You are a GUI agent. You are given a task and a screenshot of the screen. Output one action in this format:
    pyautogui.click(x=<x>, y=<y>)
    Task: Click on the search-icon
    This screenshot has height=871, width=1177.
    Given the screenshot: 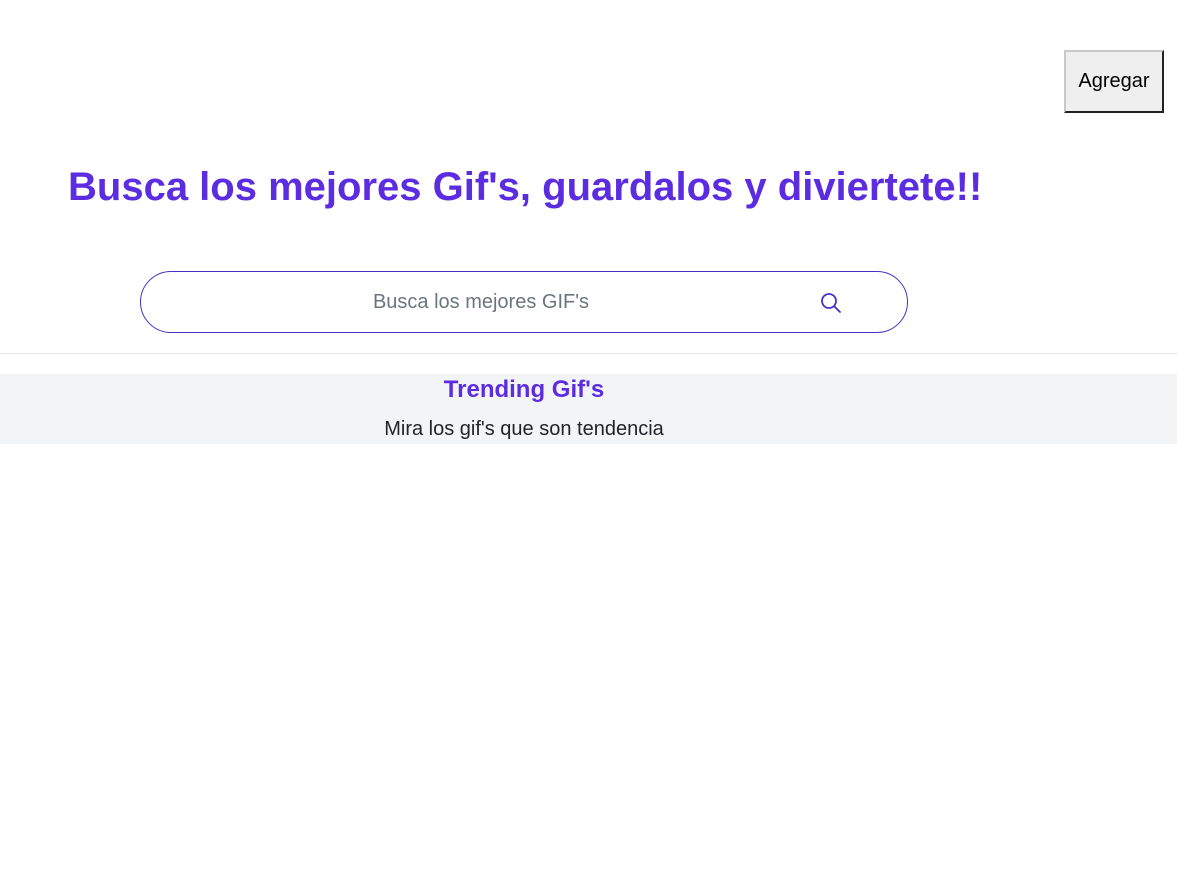 What is the action you would take?
    pyautogui.click(x=831, y=303)
    